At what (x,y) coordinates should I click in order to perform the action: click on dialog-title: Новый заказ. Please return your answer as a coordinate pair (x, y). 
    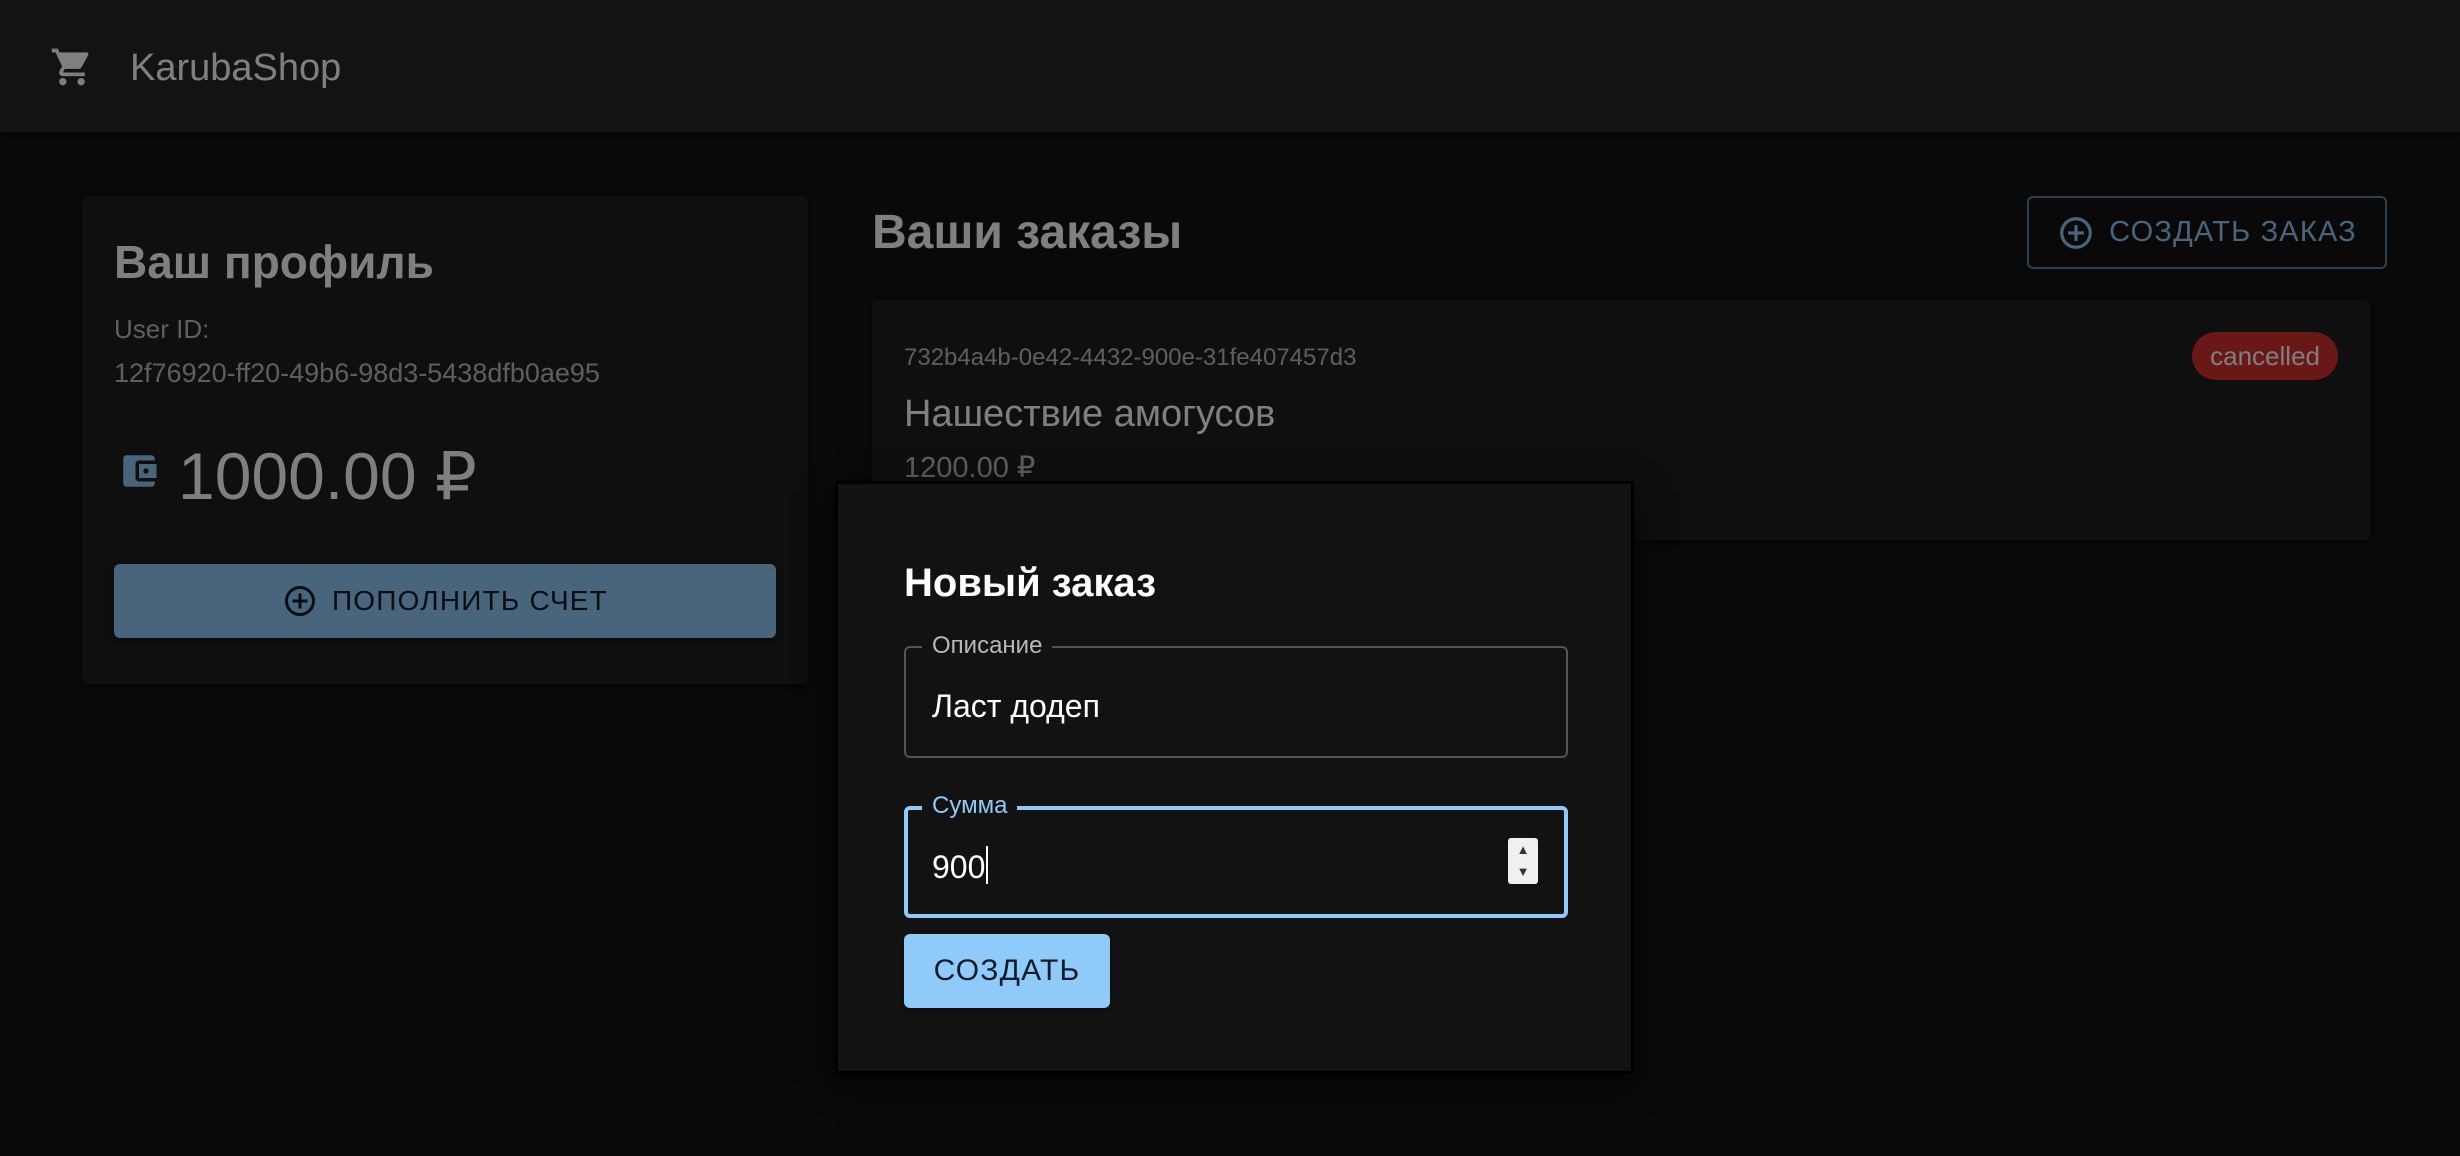
    Looking at the image, I should click on (1030, 583).